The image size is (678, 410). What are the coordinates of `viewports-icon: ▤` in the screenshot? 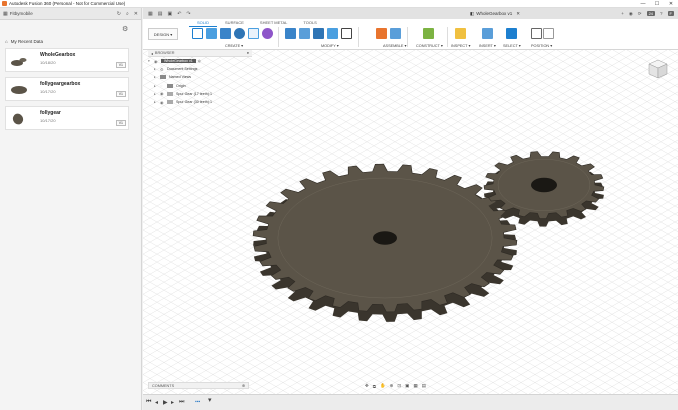 It's located at (424, 386).